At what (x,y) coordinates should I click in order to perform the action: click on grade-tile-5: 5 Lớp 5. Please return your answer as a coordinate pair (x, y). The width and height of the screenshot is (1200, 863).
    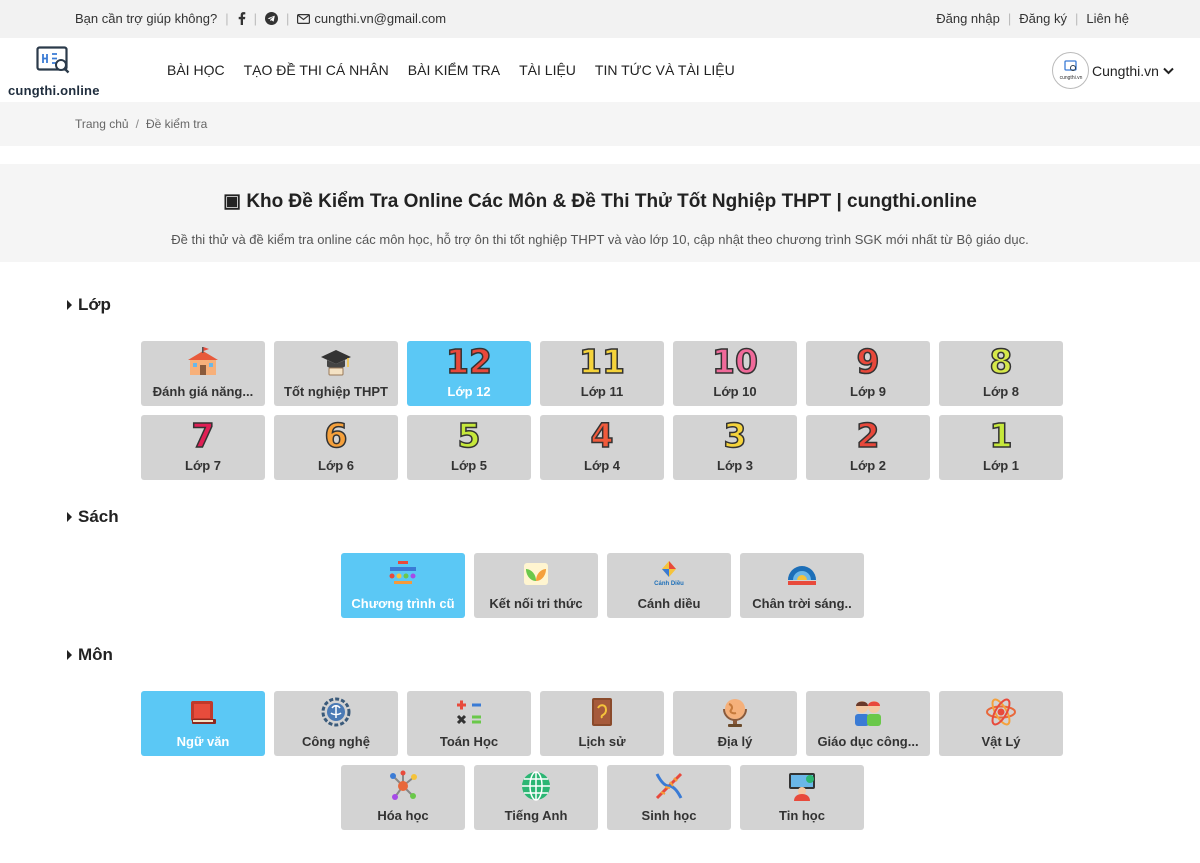
    Looking at the image, I should click on (469, 447).